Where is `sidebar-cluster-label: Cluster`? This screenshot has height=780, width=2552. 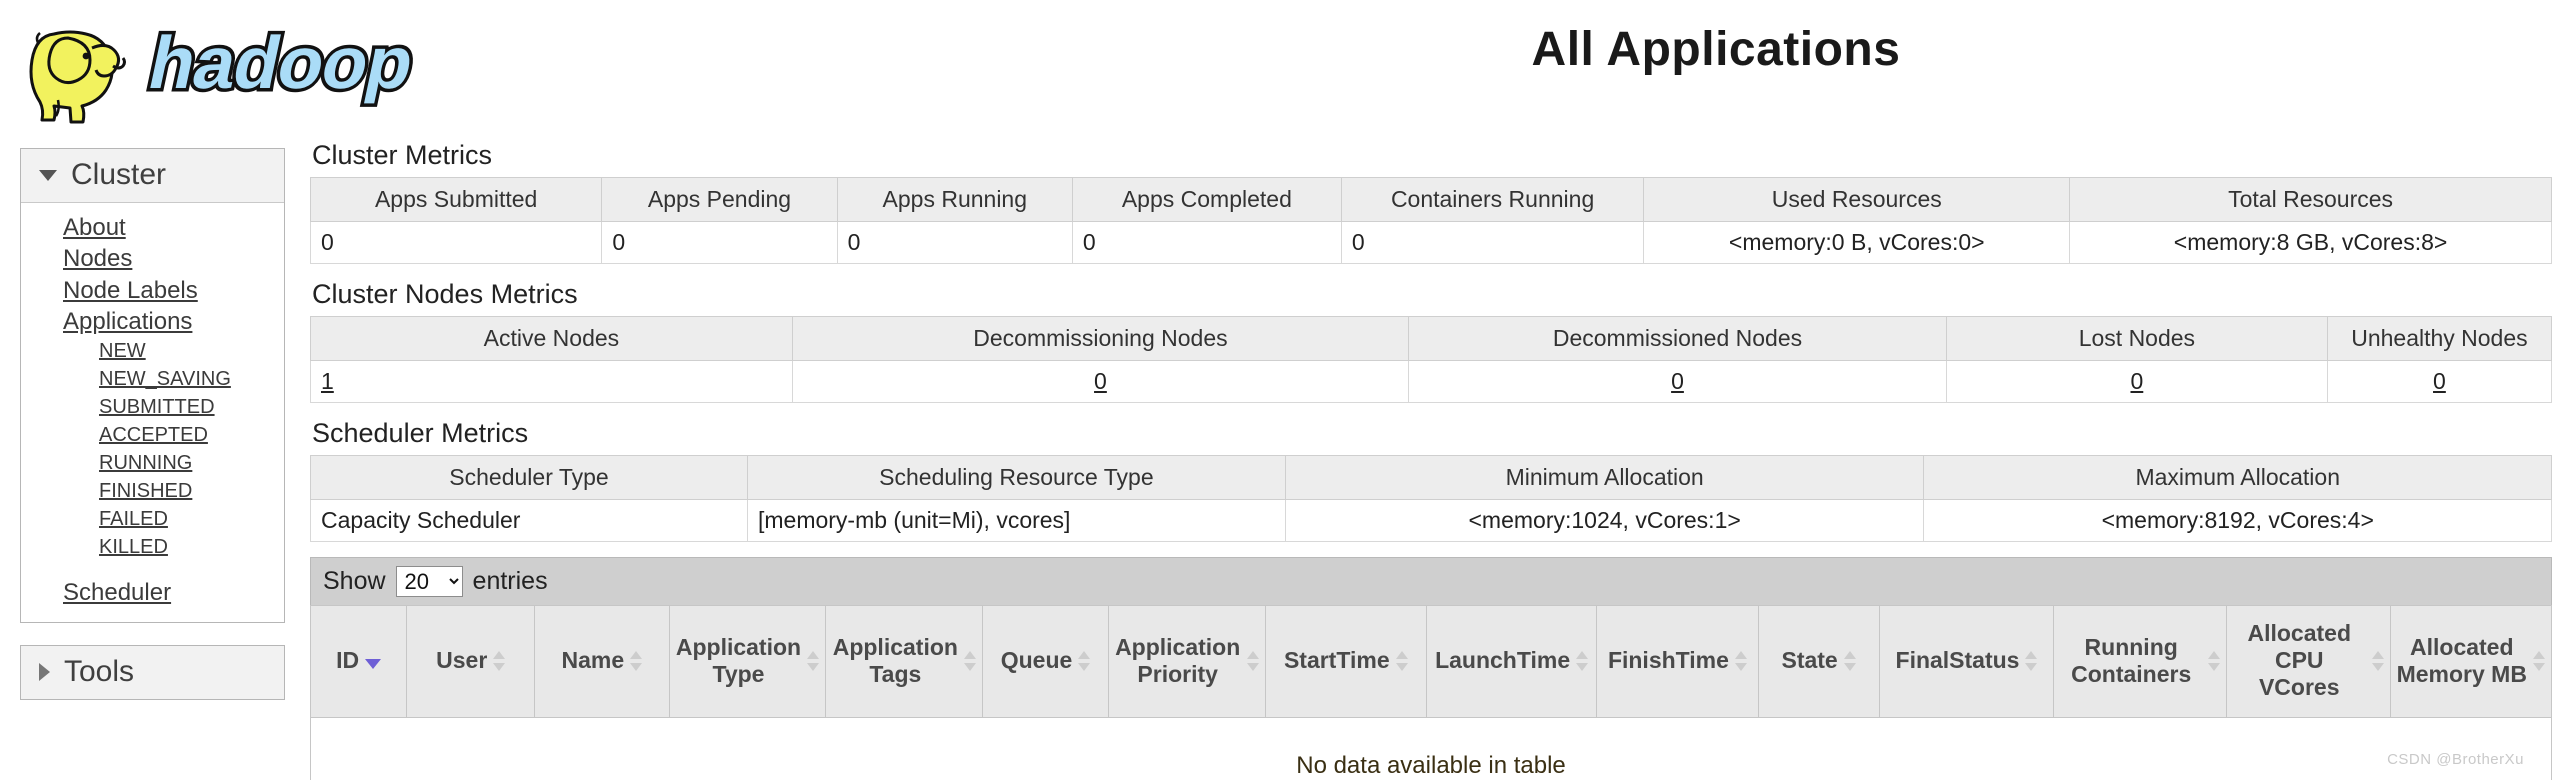 sidebar-cluster-label: Cluster is located at coordinates (119, 174).